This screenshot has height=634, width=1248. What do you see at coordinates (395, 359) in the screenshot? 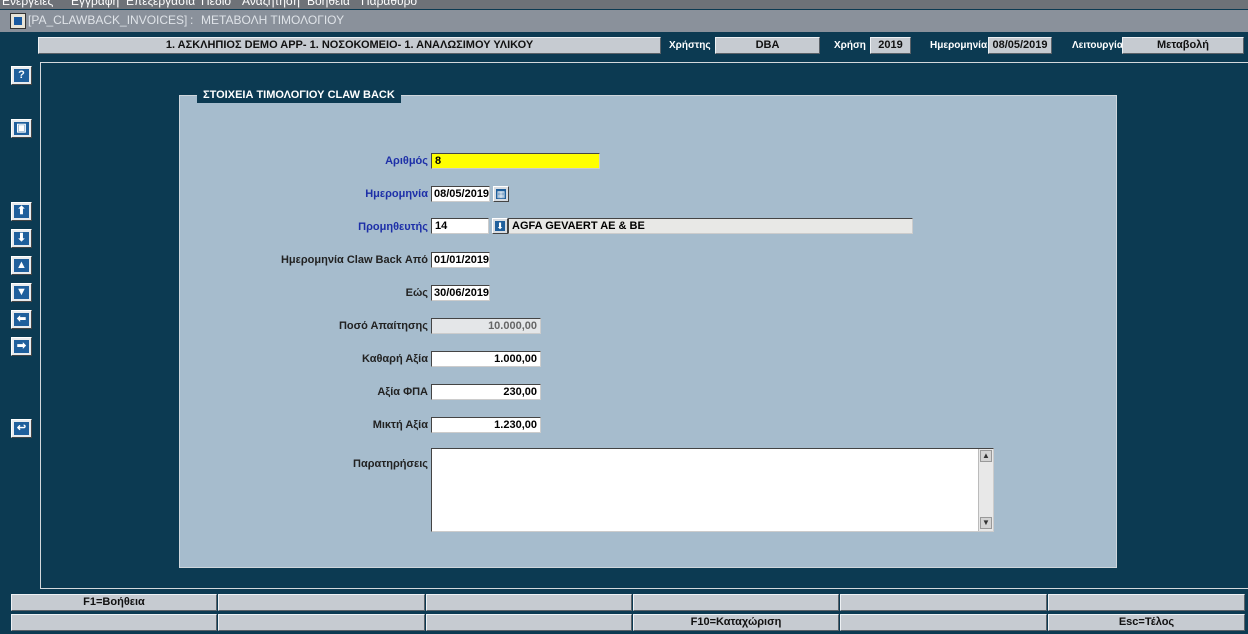
I see `net-value-label: Καθαρή Αξία` at bounding box center [395, 359].